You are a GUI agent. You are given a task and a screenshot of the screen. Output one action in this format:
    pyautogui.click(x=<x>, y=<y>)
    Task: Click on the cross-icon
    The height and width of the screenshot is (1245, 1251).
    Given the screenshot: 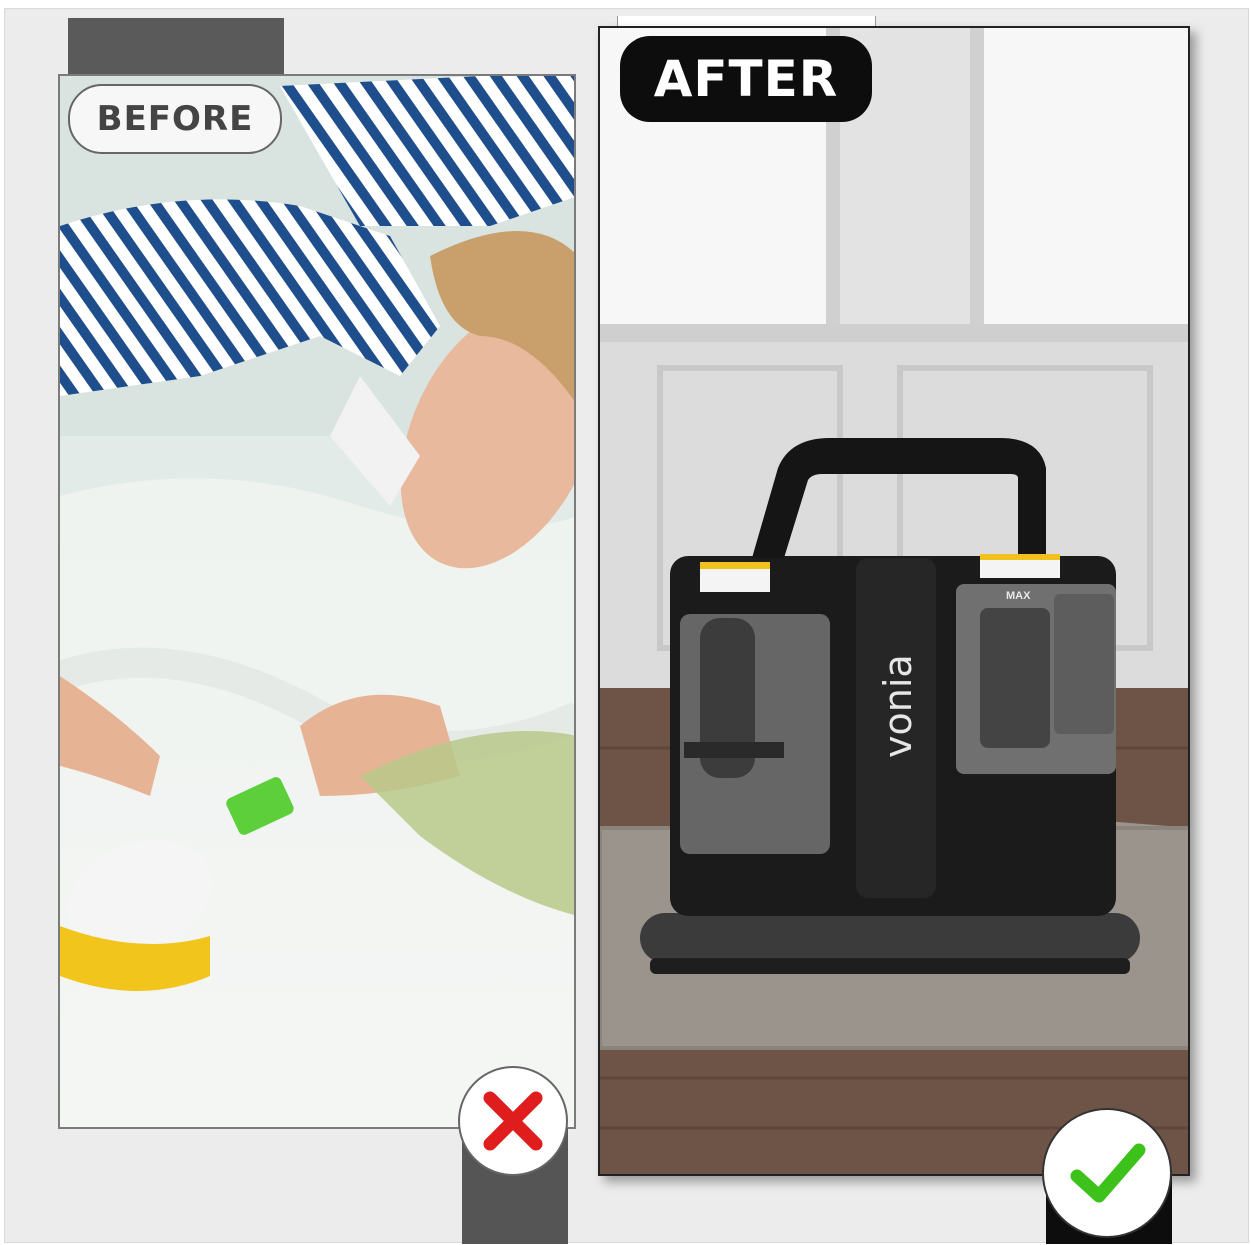 What is the action you would take?
    pyautogui.click(x=513, y=1121)
    